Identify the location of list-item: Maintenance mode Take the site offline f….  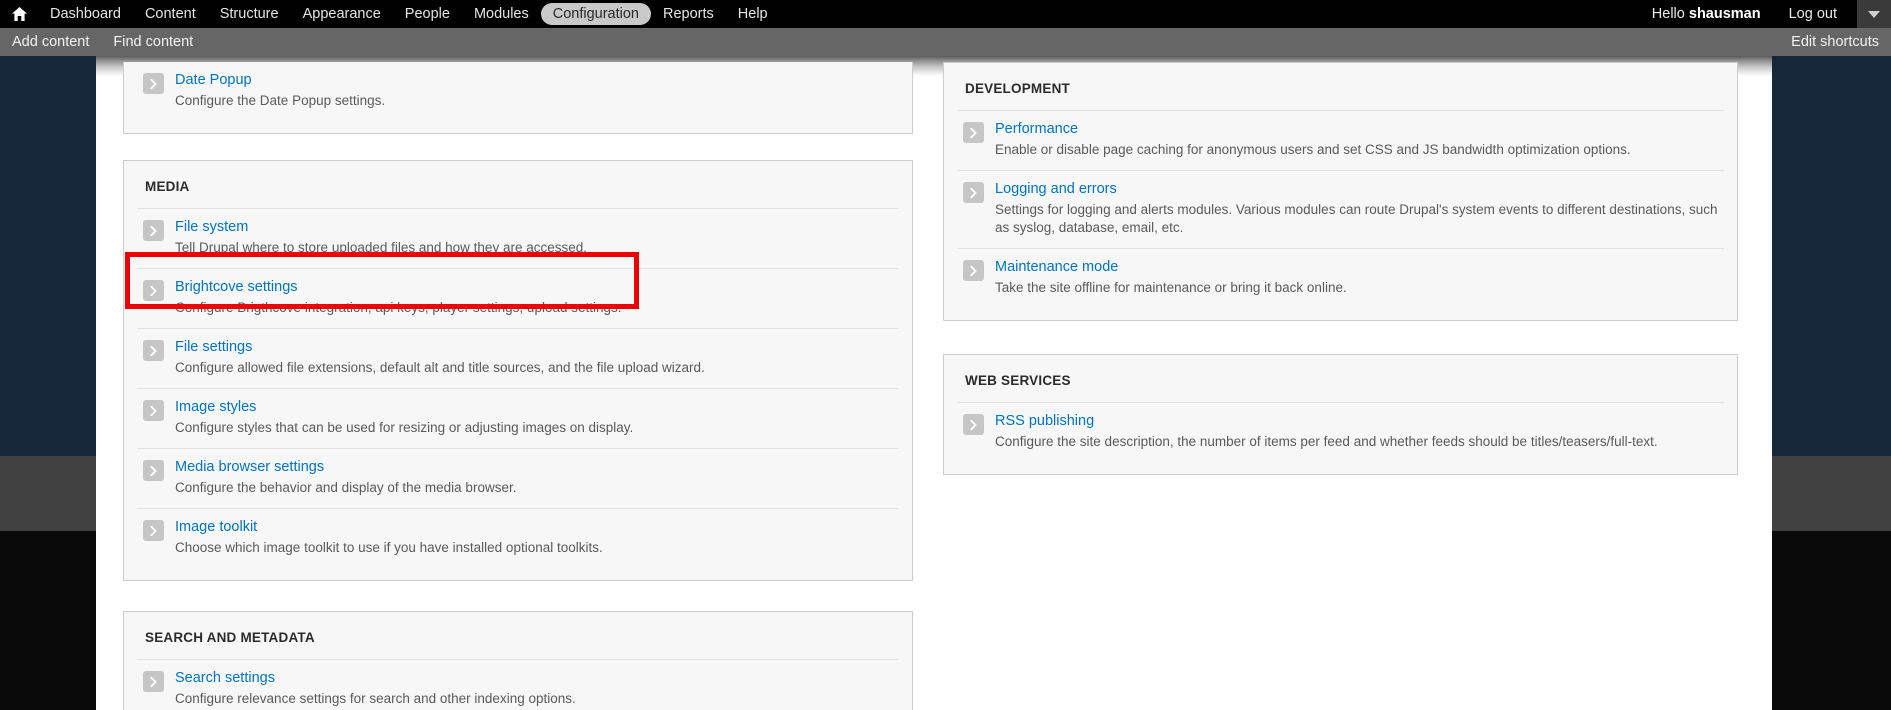
(1340, 278).